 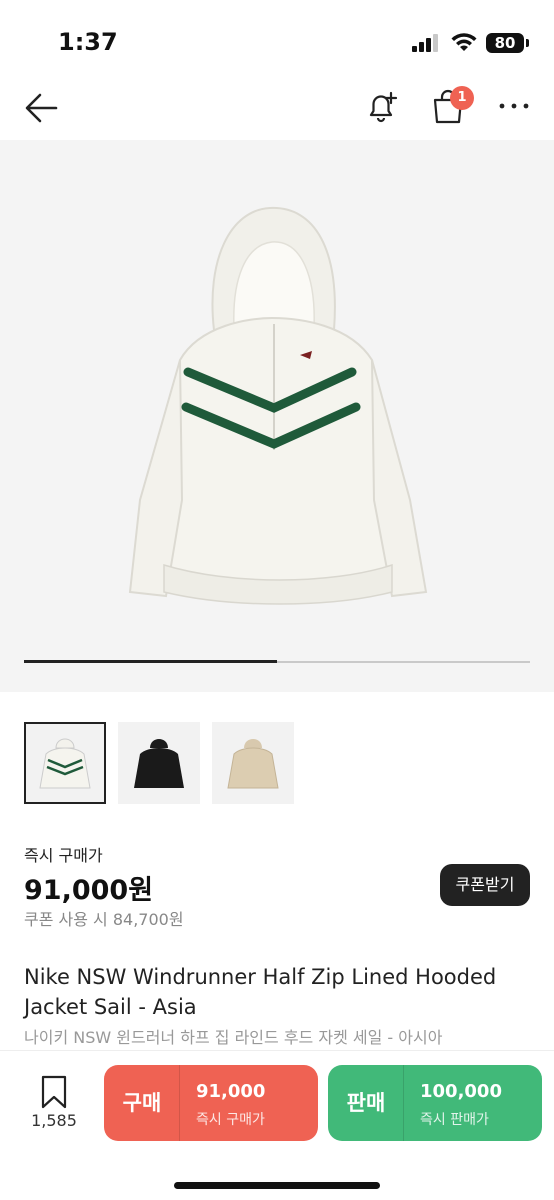 What do you see at coordinates (485, 885) in the screenshot?
I see `get-coupon-button: 쿠폰받기` at bounding box center [485, 885].